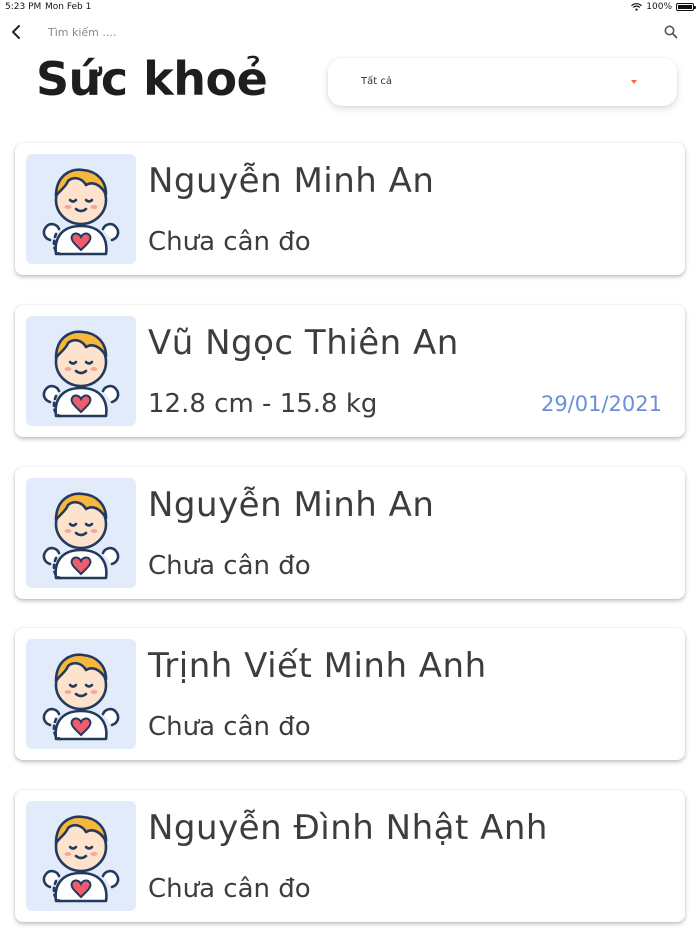 This screenshot has height=934, width=700. Describe the element at coordinates (350, 7) in the screenshot. I see `status-bar: 5:23 PM Mon Feb 1 100%` at that location.